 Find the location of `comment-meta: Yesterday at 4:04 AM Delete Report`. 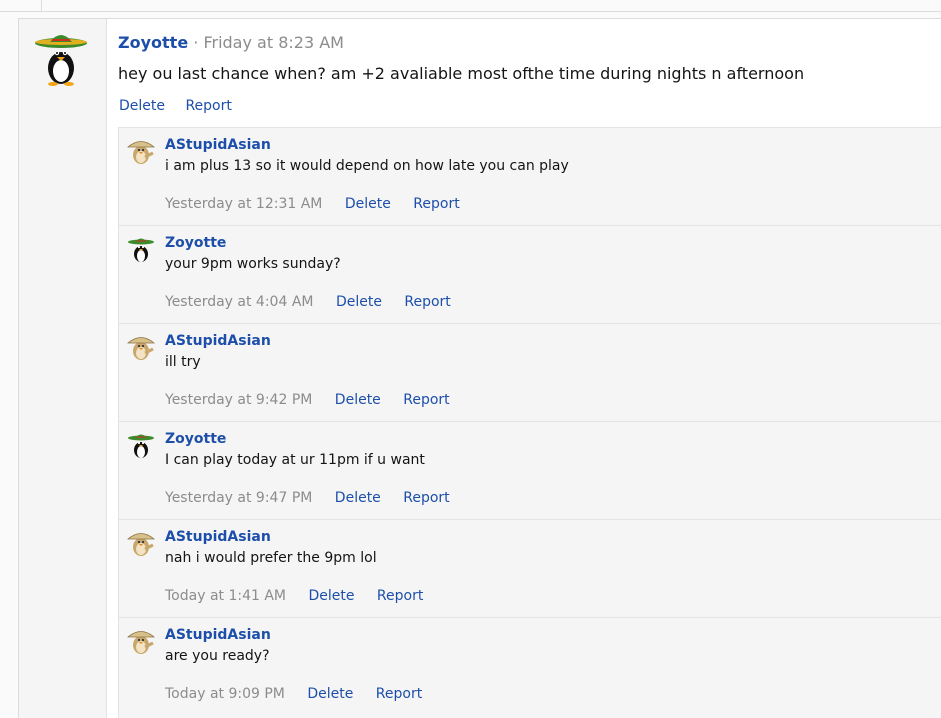

comment-meta: Yesterday at 4:04 AM Delete Report is located at coordinates (317, 302).